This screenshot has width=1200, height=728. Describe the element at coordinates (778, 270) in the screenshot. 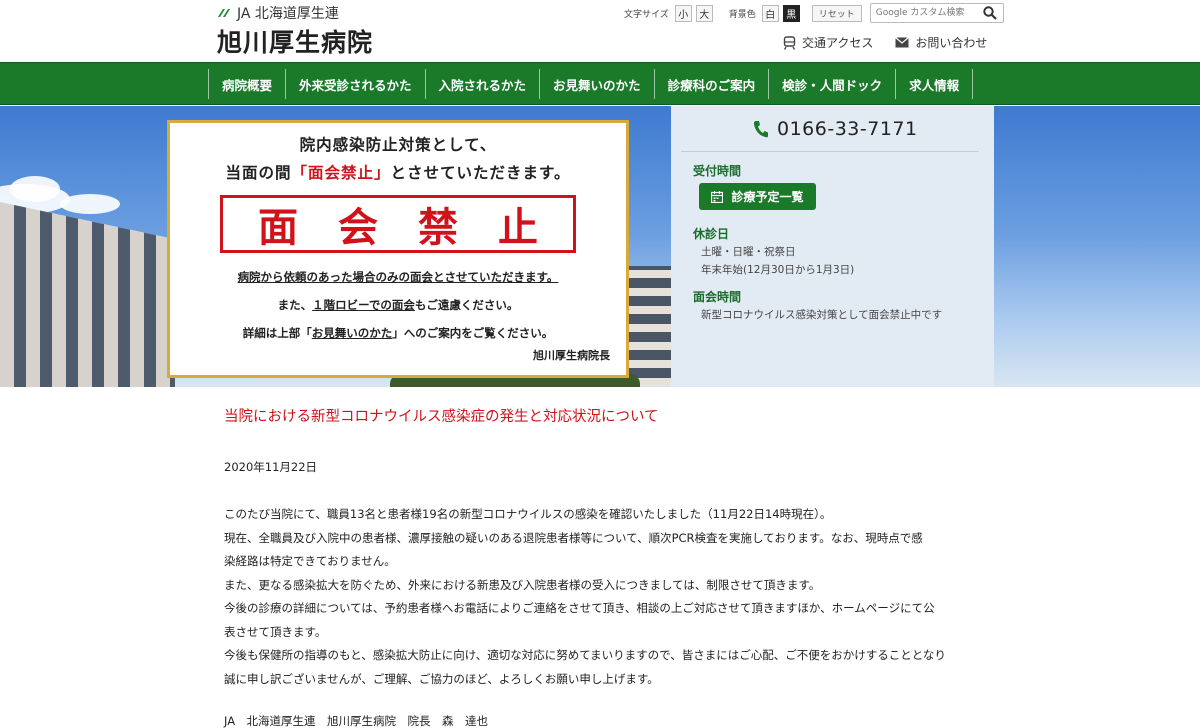

I see `holidays-text-2: 年末年始(12月30日から1月3日)` at that location.